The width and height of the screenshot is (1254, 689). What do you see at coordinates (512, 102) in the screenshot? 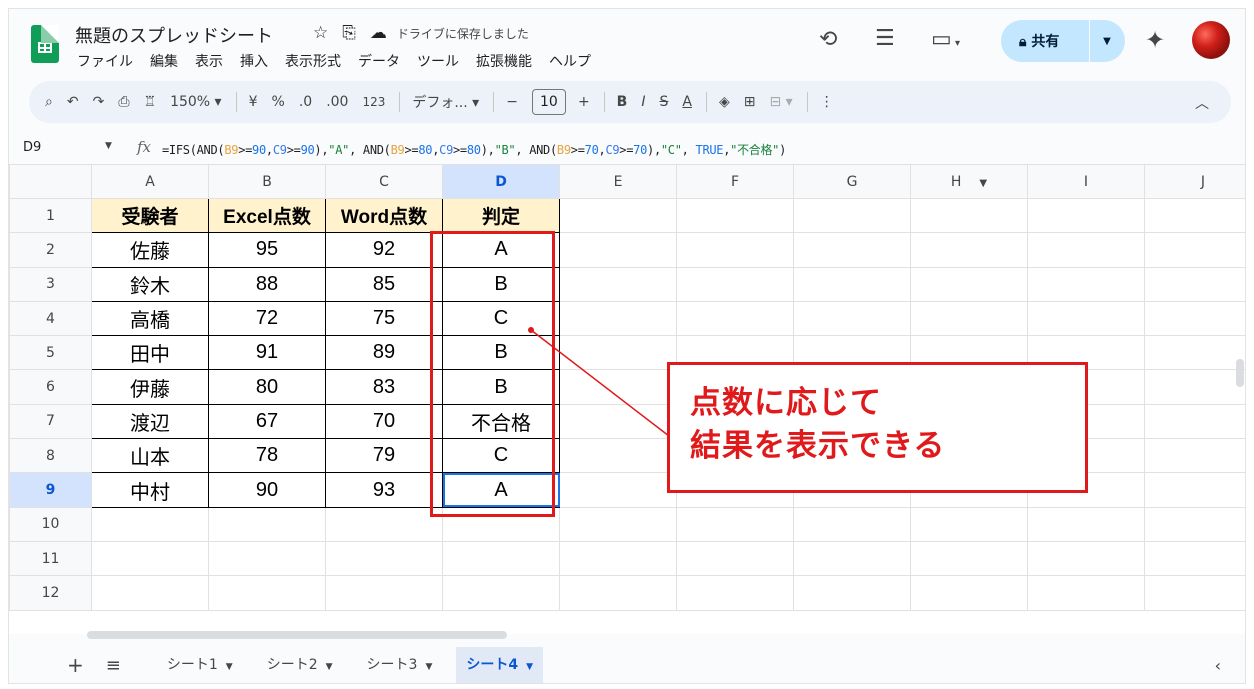
I see `font-size-decrease-button: −` at bounding box center [512, 102].